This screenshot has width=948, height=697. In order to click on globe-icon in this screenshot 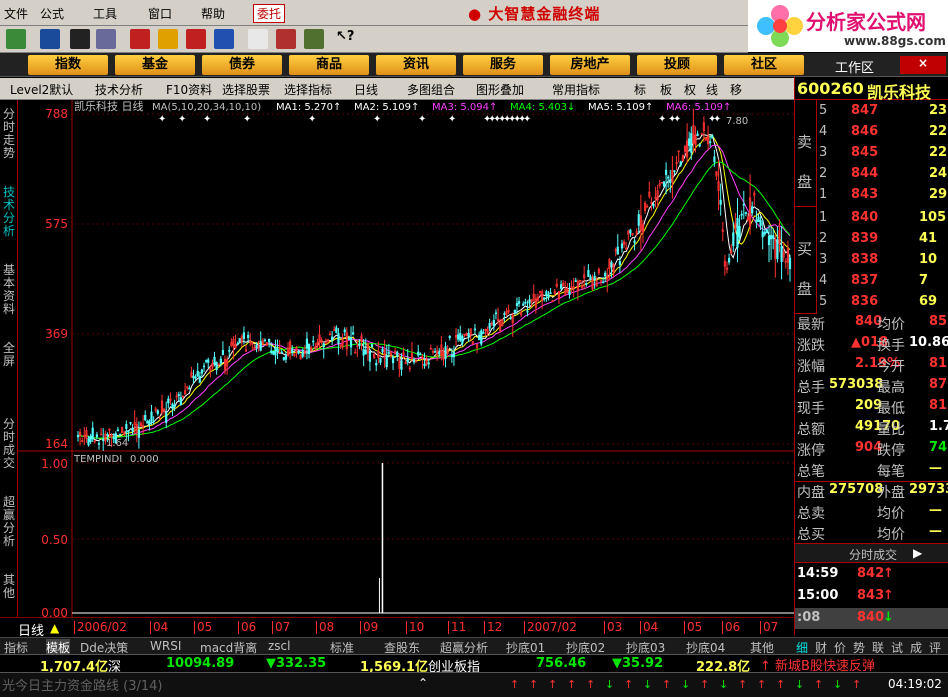, I will do `click(224, 39)`.